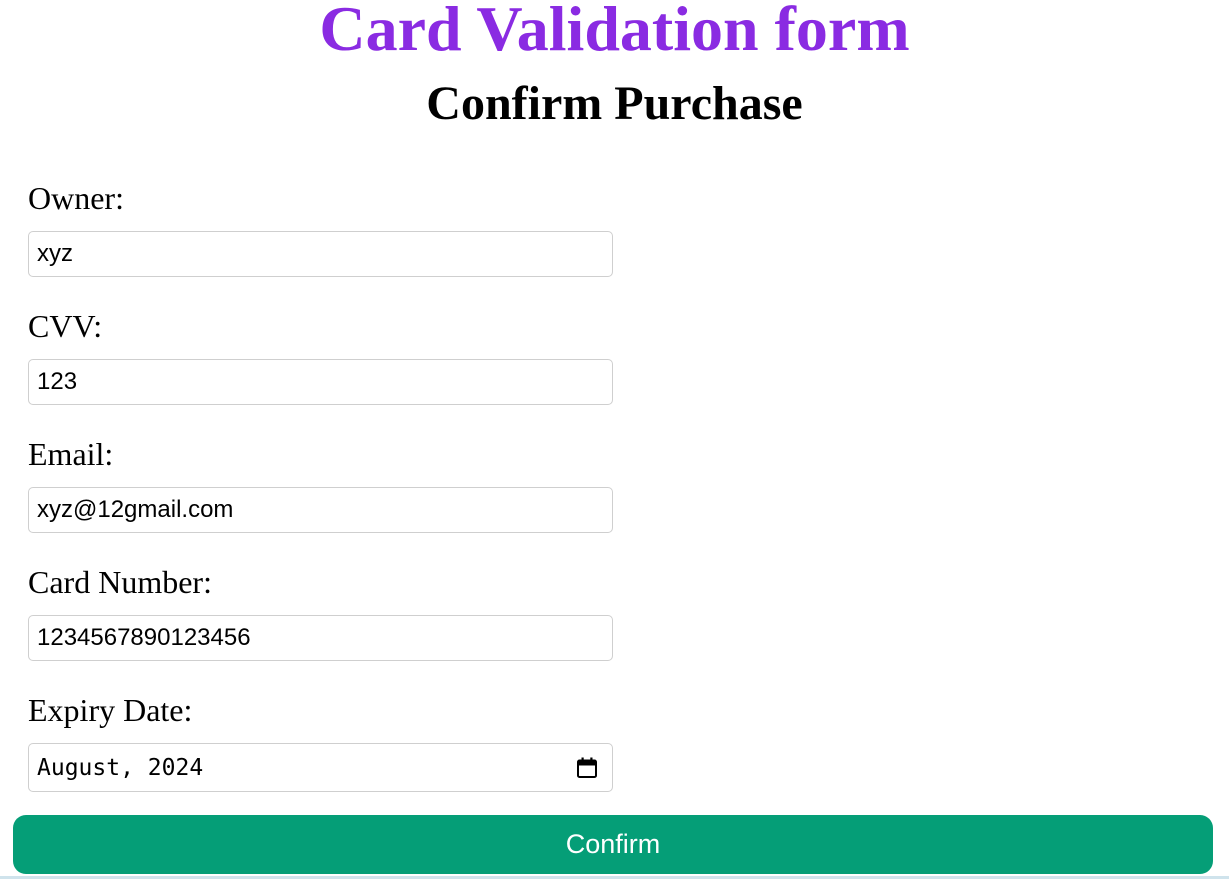 The width and height of the screenshot is (1229, 879). I want to click on cvv-label: CVV:, so click(65, 326).